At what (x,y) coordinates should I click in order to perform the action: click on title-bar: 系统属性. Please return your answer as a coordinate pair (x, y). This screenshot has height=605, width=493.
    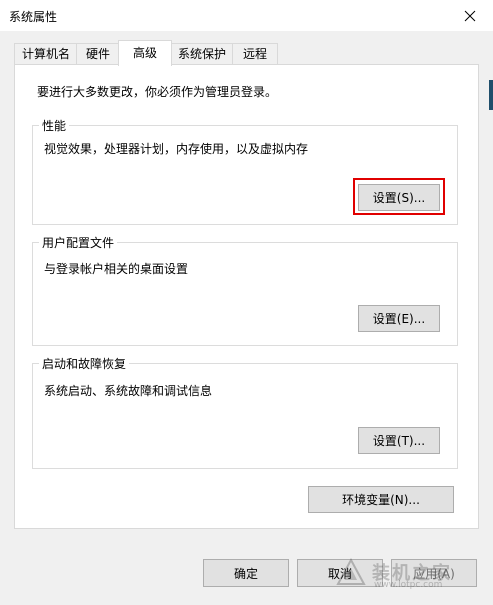
    Looking at the image, I should click on (246, 15).